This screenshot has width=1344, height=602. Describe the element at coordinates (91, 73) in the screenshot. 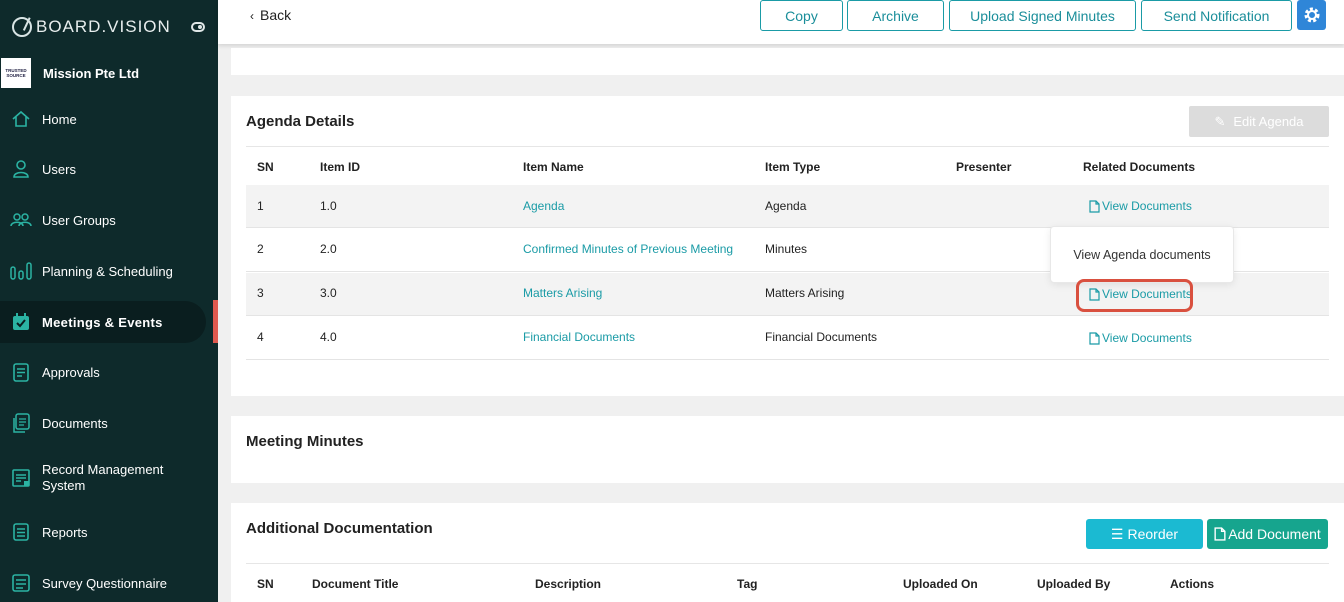

I see `org-name: Mission Pte Ltd` at that location.